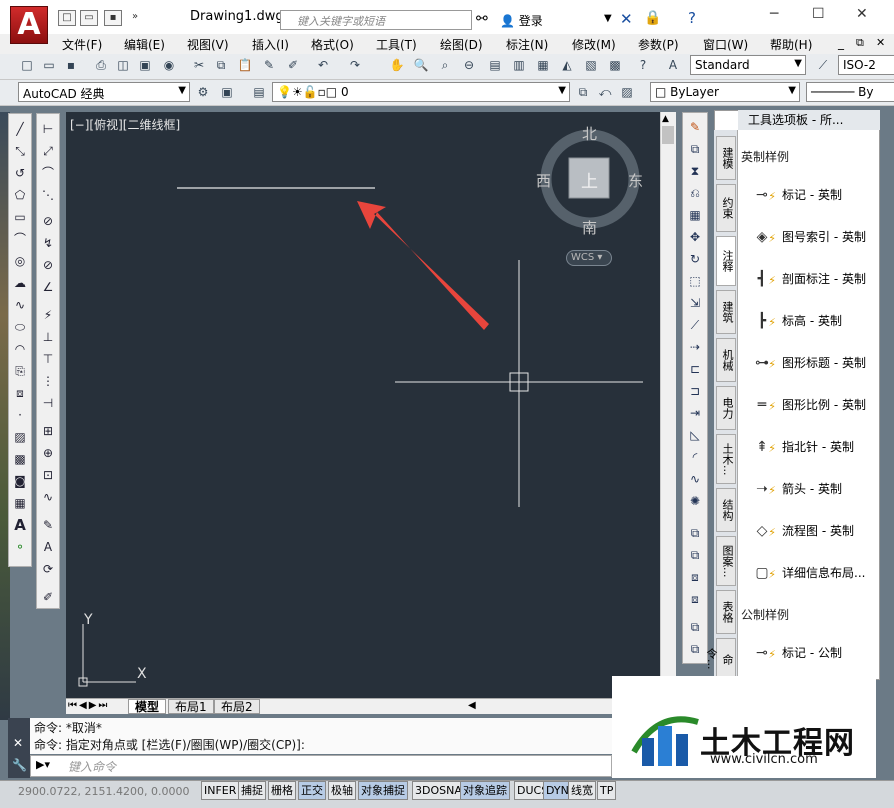 The height and width of the screenshot is (808, 894). Describe the element at coordinates (795, 195) in the screenshot. I see `palette-item-tag-imperial: ⊸ ⚡ 标记 - 英制` at that location.